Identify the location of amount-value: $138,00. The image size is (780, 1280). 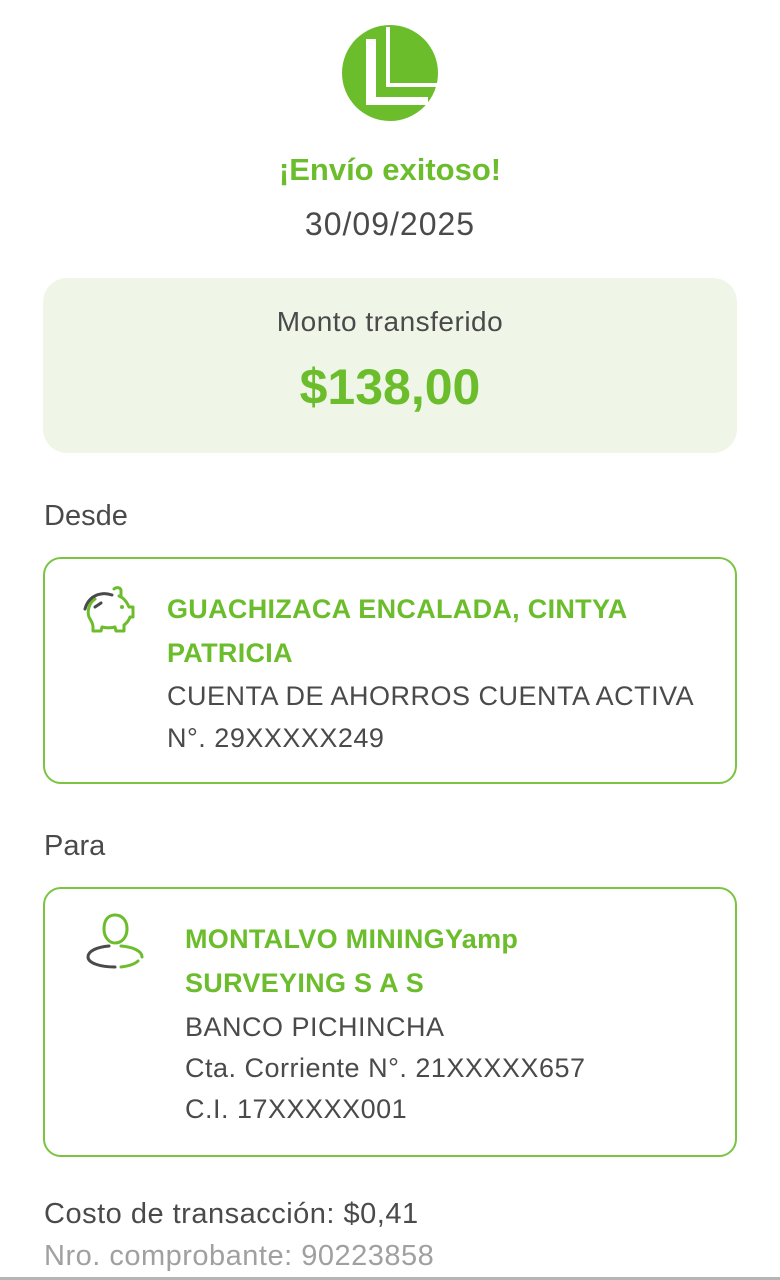
(390, 387).